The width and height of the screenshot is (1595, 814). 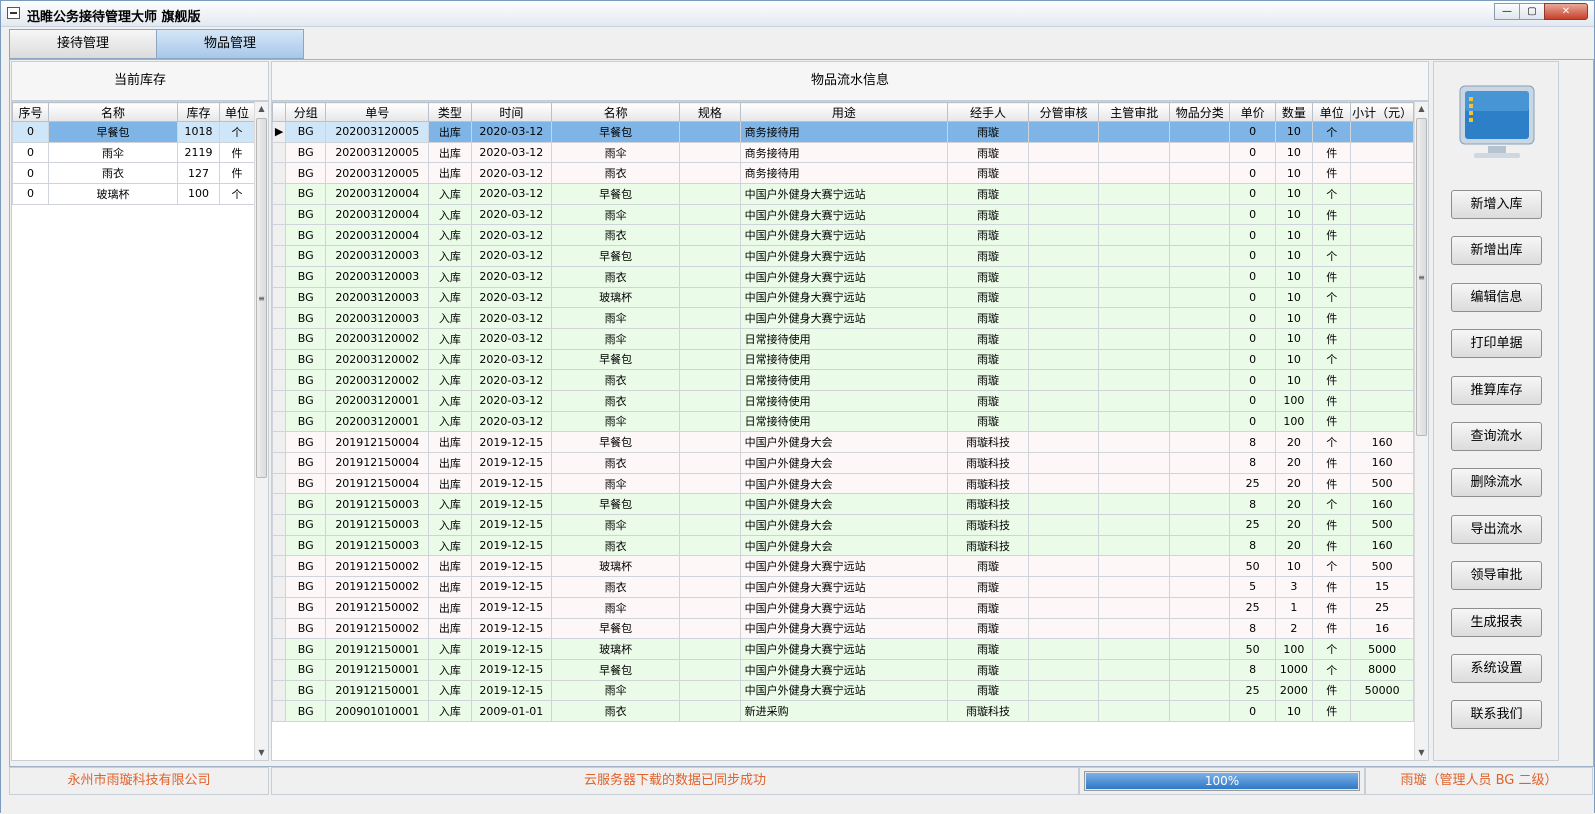 I want to click on flow-cell-name: 玻璃杯, so click(x=616, y=649).